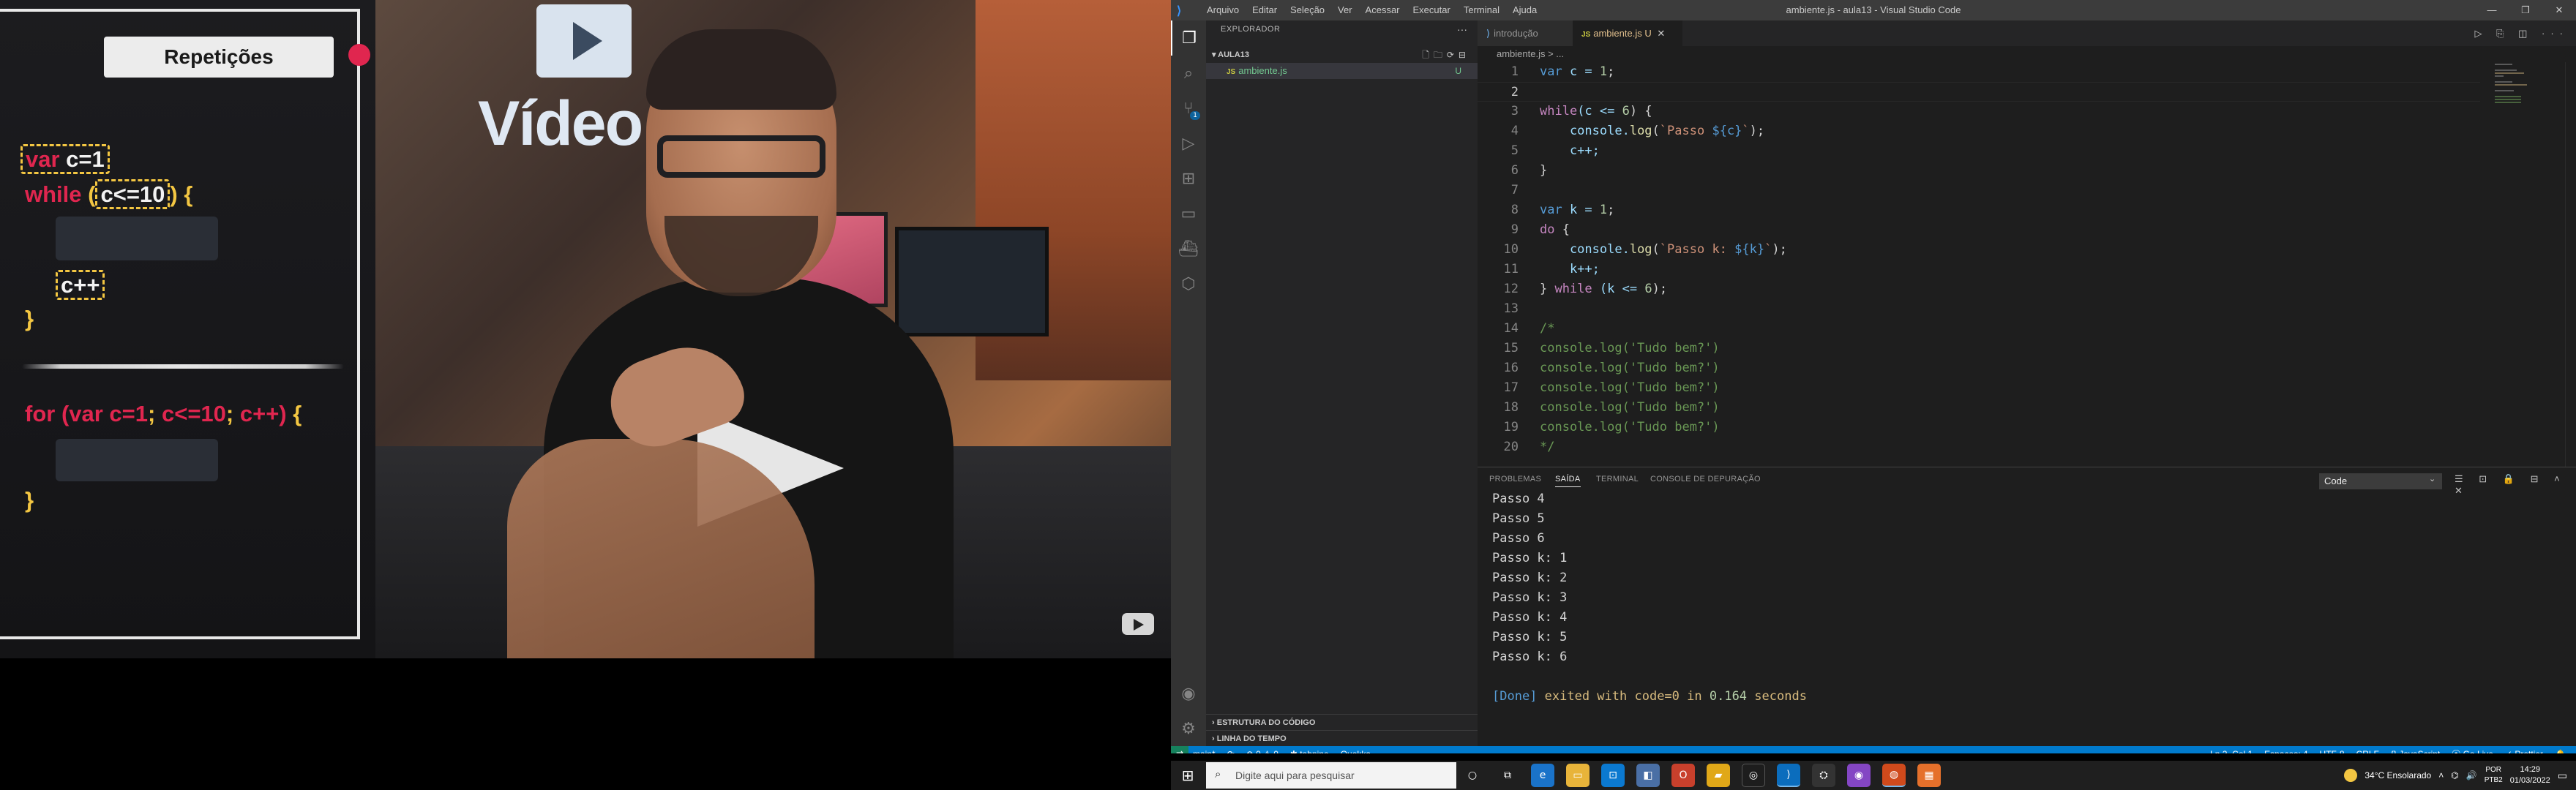  Describe the element at coordinates (1718, 775) in the screenshot. I see `folder-icon: ▰` at that location.